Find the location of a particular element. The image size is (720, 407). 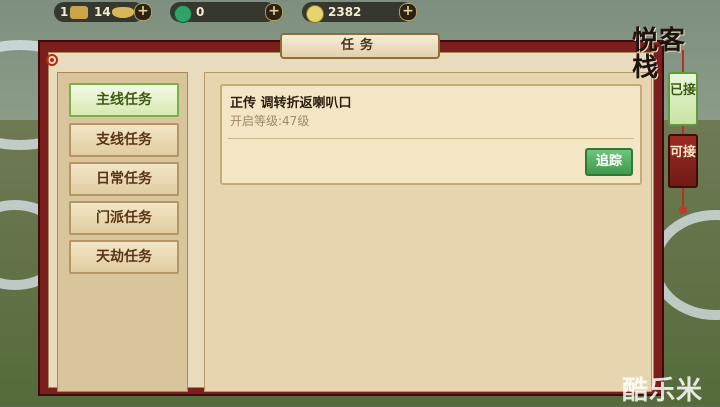

tab-tribulation-quest: 天劫任务 is located at coordinates (124, 257).